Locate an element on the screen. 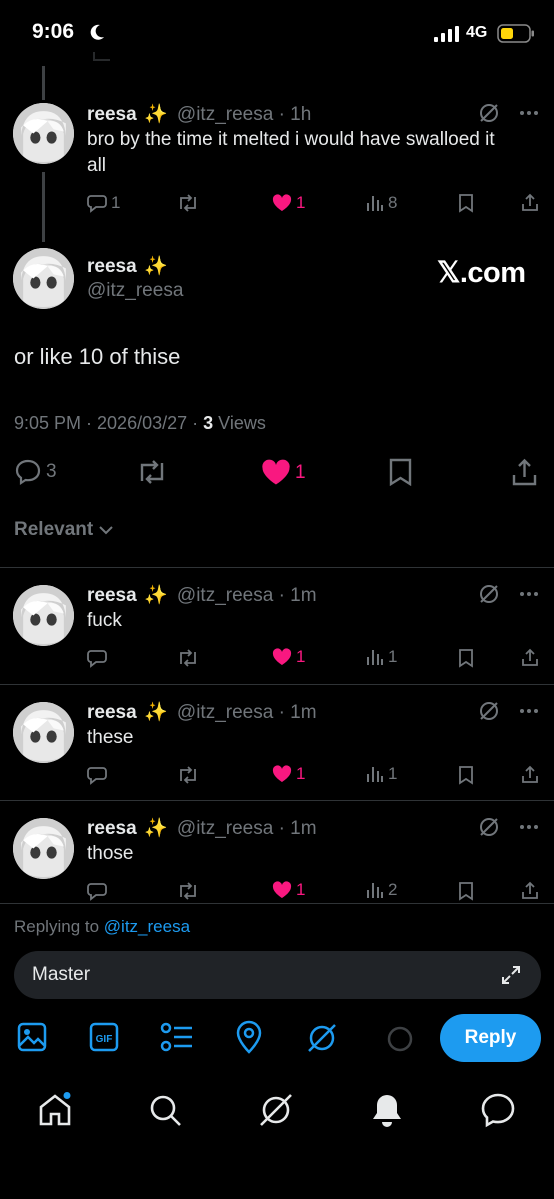 The width and height of the screenshot is (554, 1199). main-reply-button: 3 is located at coordinates (35, 472).